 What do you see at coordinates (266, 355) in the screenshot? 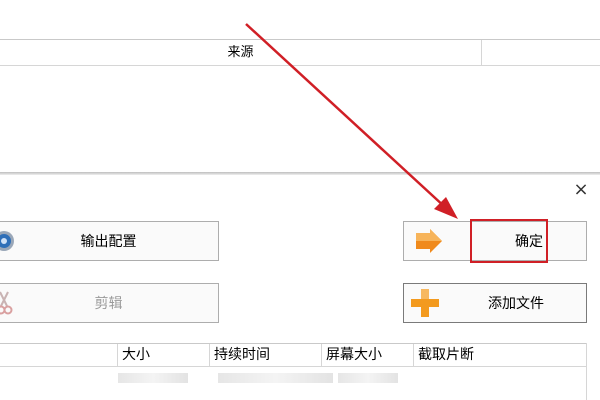
I see `column-header-duration: 持续时间` at bounding box center [266, 355].